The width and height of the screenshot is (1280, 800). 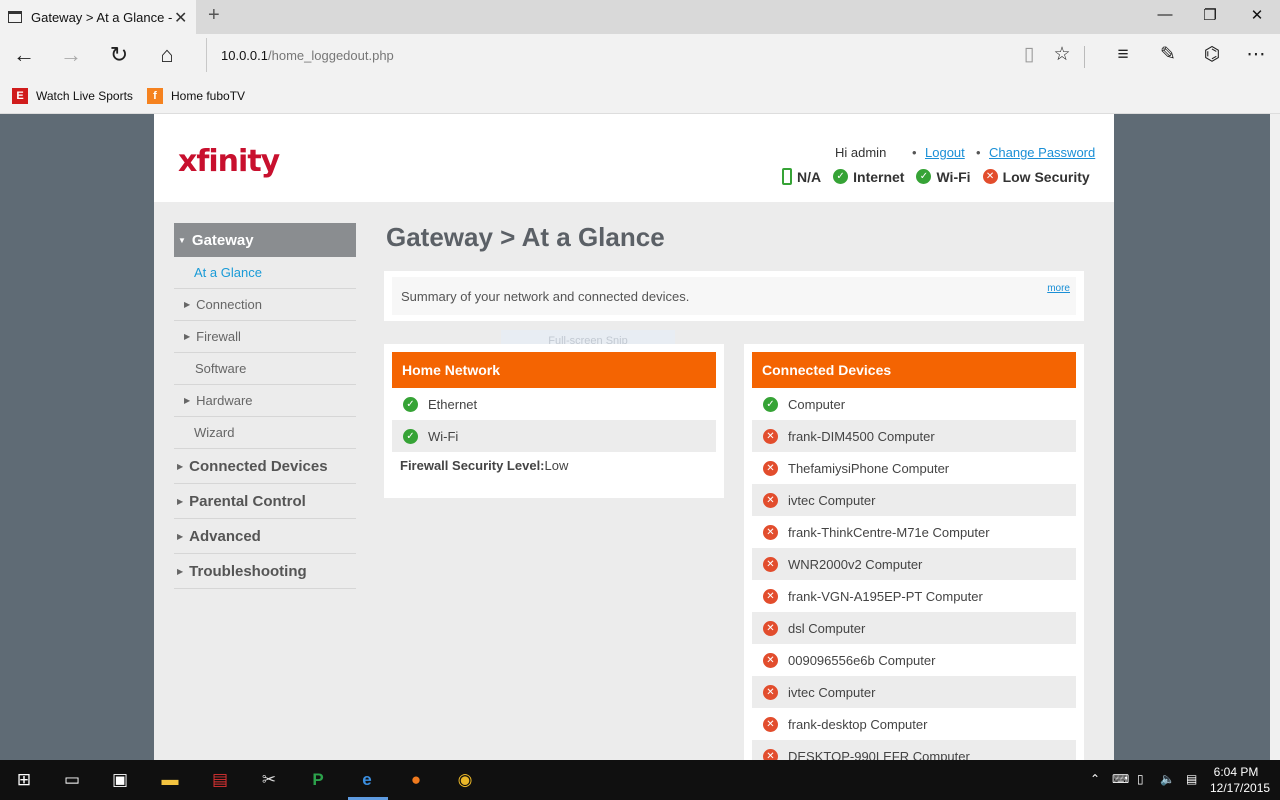 What do you see at coordinates (229, 161) in the screenshot?
I see `xfinity-logo: xfinity` at bounding box center [229, 161].